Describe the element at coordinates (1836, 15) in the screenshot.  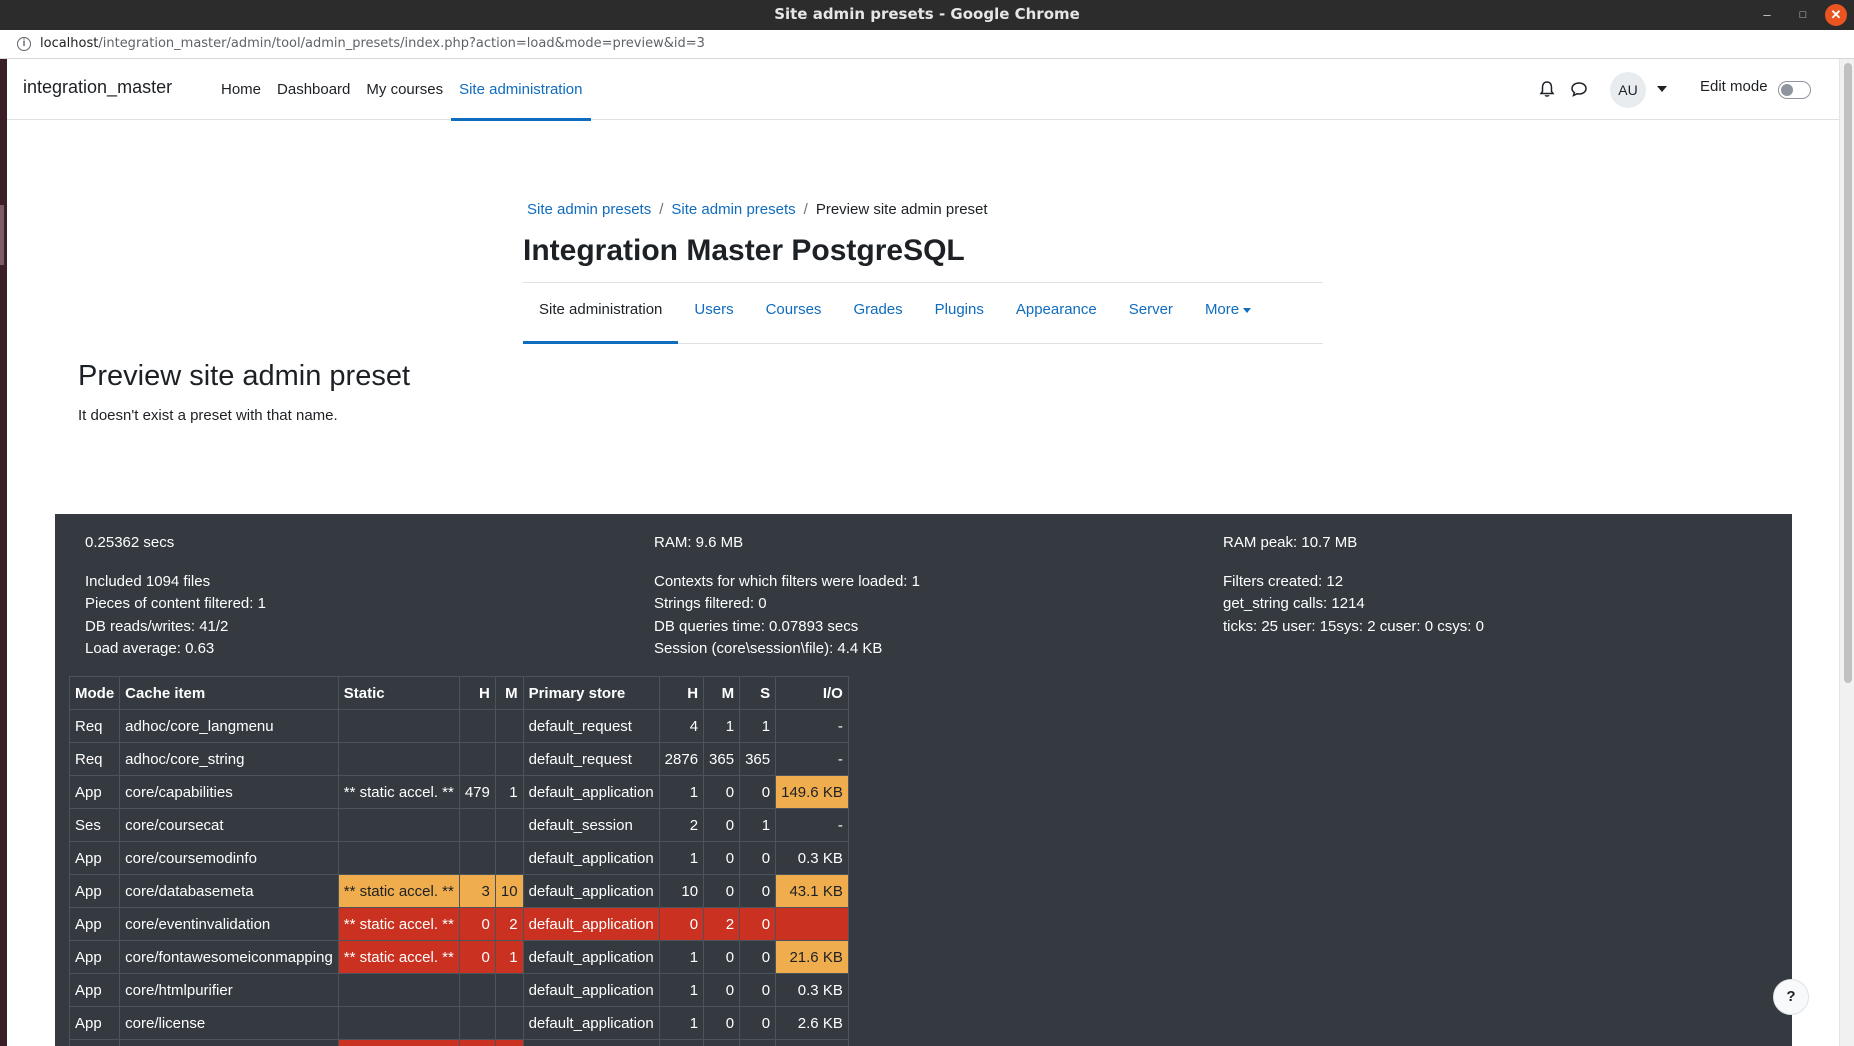
I see `close-icon: ✕` at that location.